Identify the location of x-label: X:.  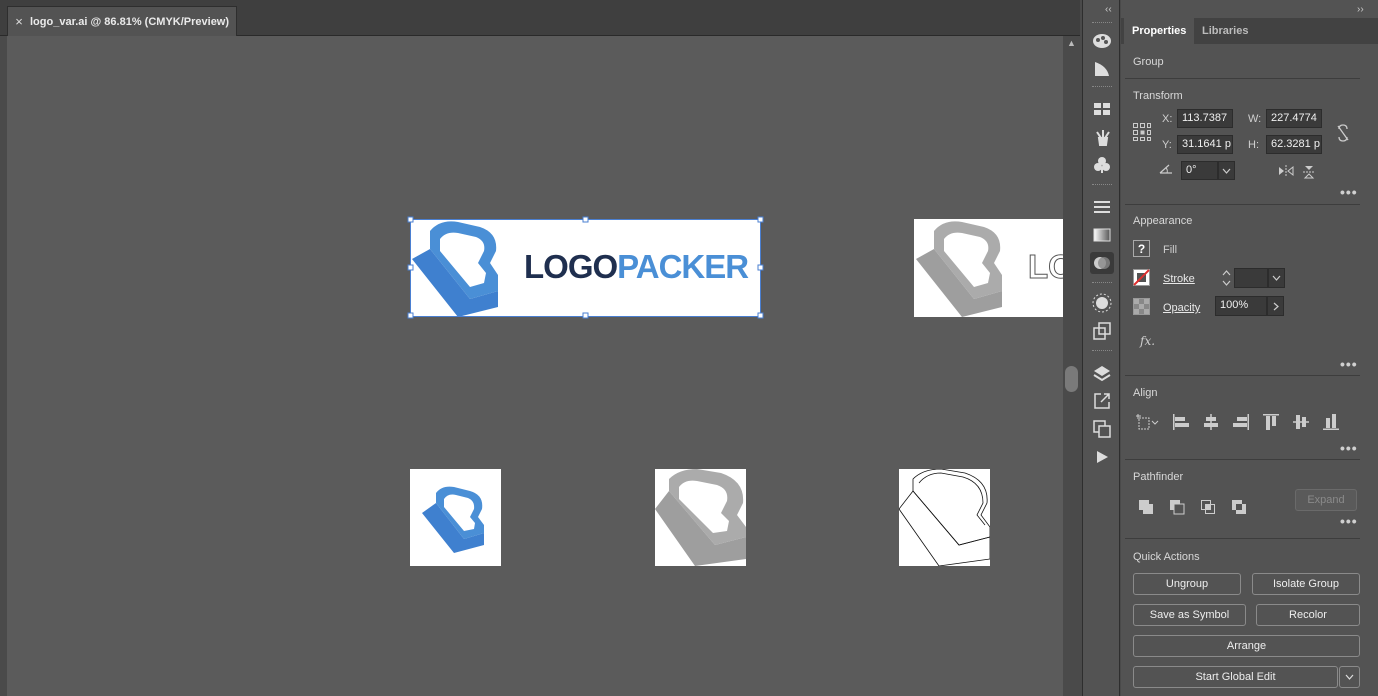
(1167, 119).